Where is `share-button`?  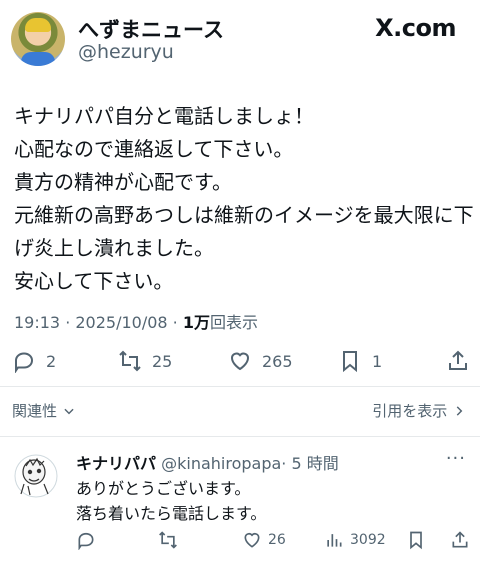
share-button is located at coordinates (458, 361).